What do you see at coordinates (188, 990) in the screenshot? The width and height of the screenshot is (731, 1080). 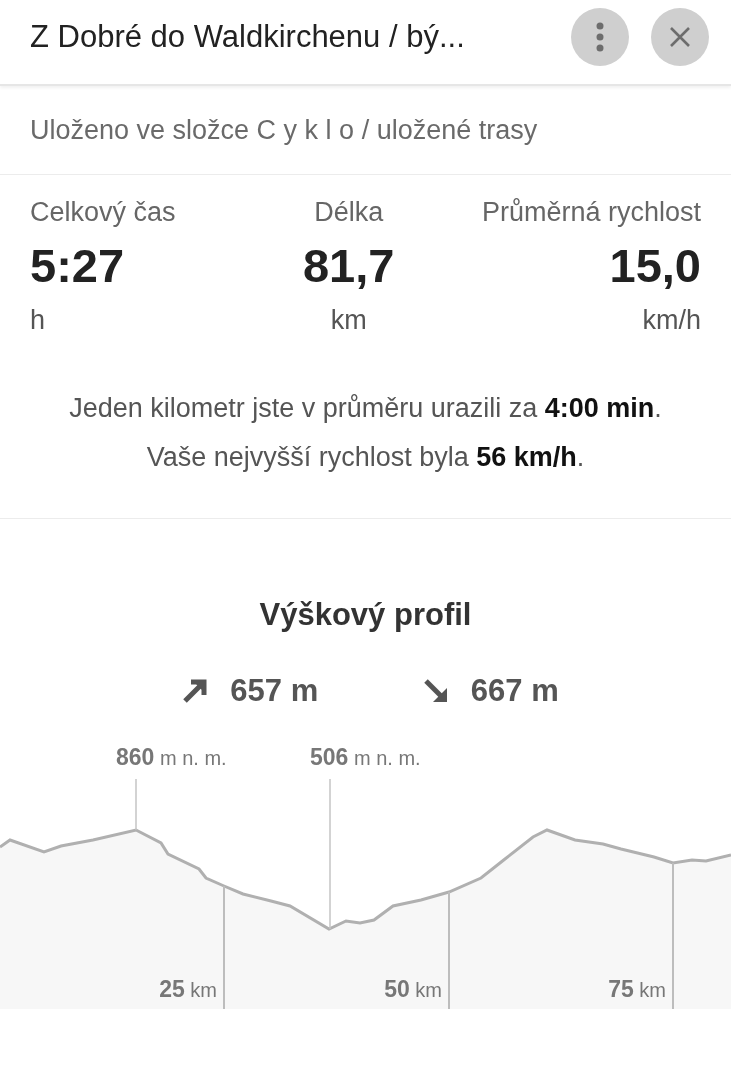 I see `distance-label: 25 km` at bounding box center [188, 990].